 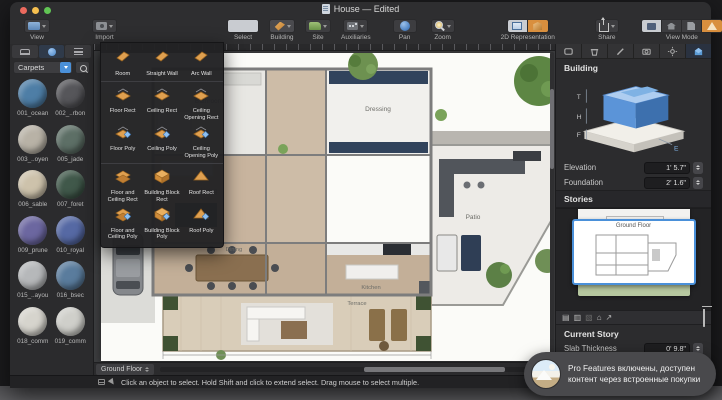 I want to click on tab-edit, so click(x=621, y=51).